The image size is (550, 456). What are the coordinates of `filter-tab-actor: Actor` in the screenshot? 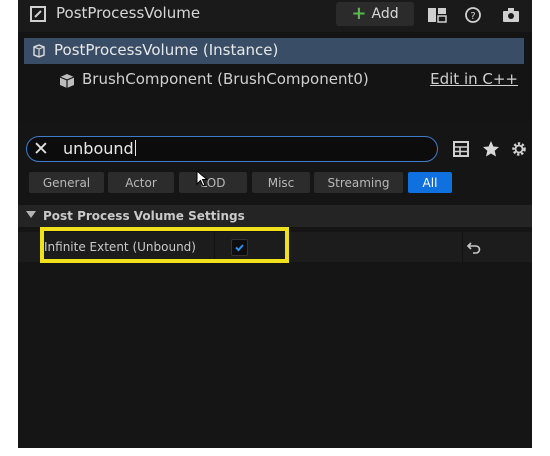 It's located at (141, 182).